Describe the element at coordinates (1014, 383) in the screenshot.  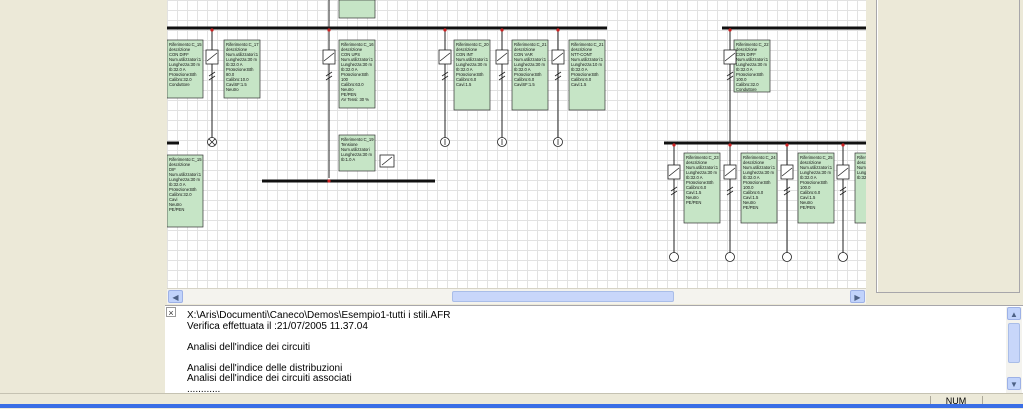
I see `arrow-down-icon: ▼` at that location.